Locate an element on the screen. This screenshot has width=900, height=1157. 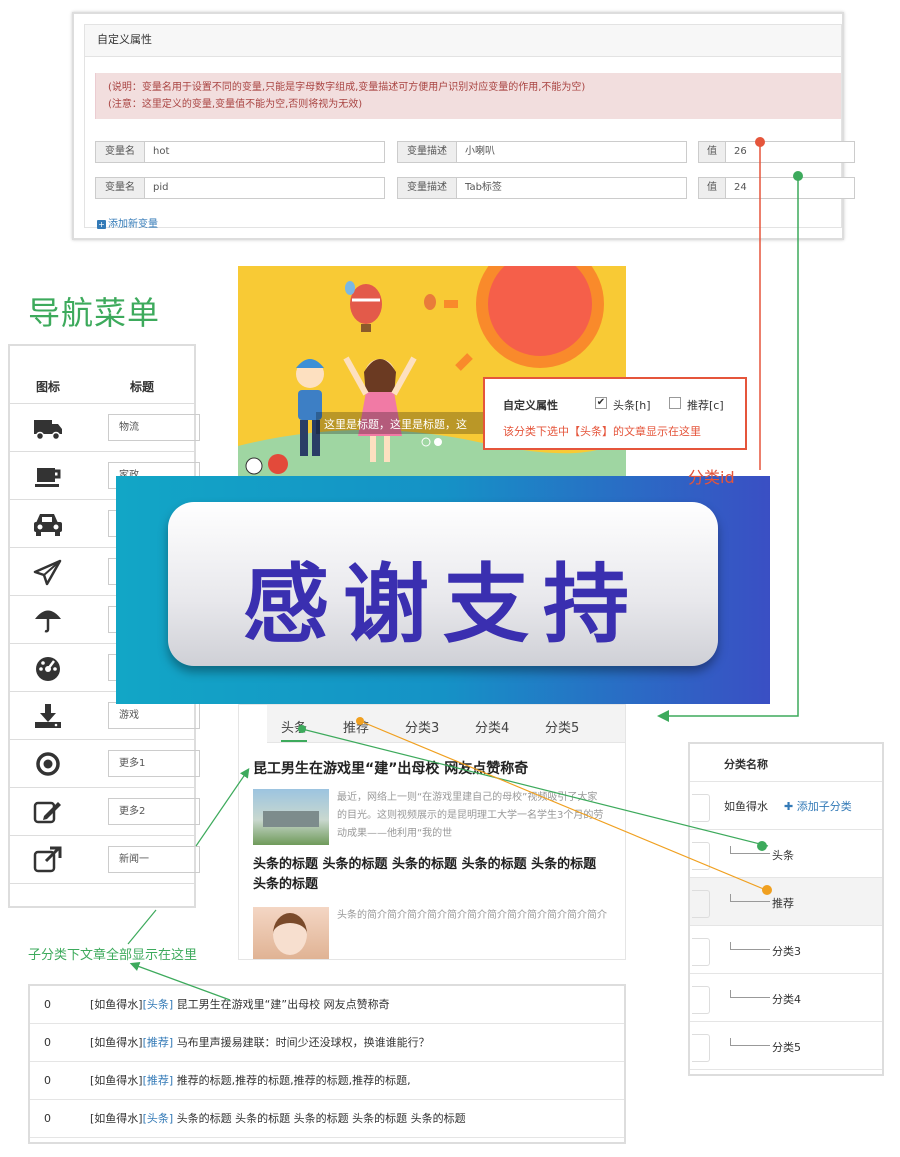
tab-category4: 分类4 is located at coordinates (492, 726).